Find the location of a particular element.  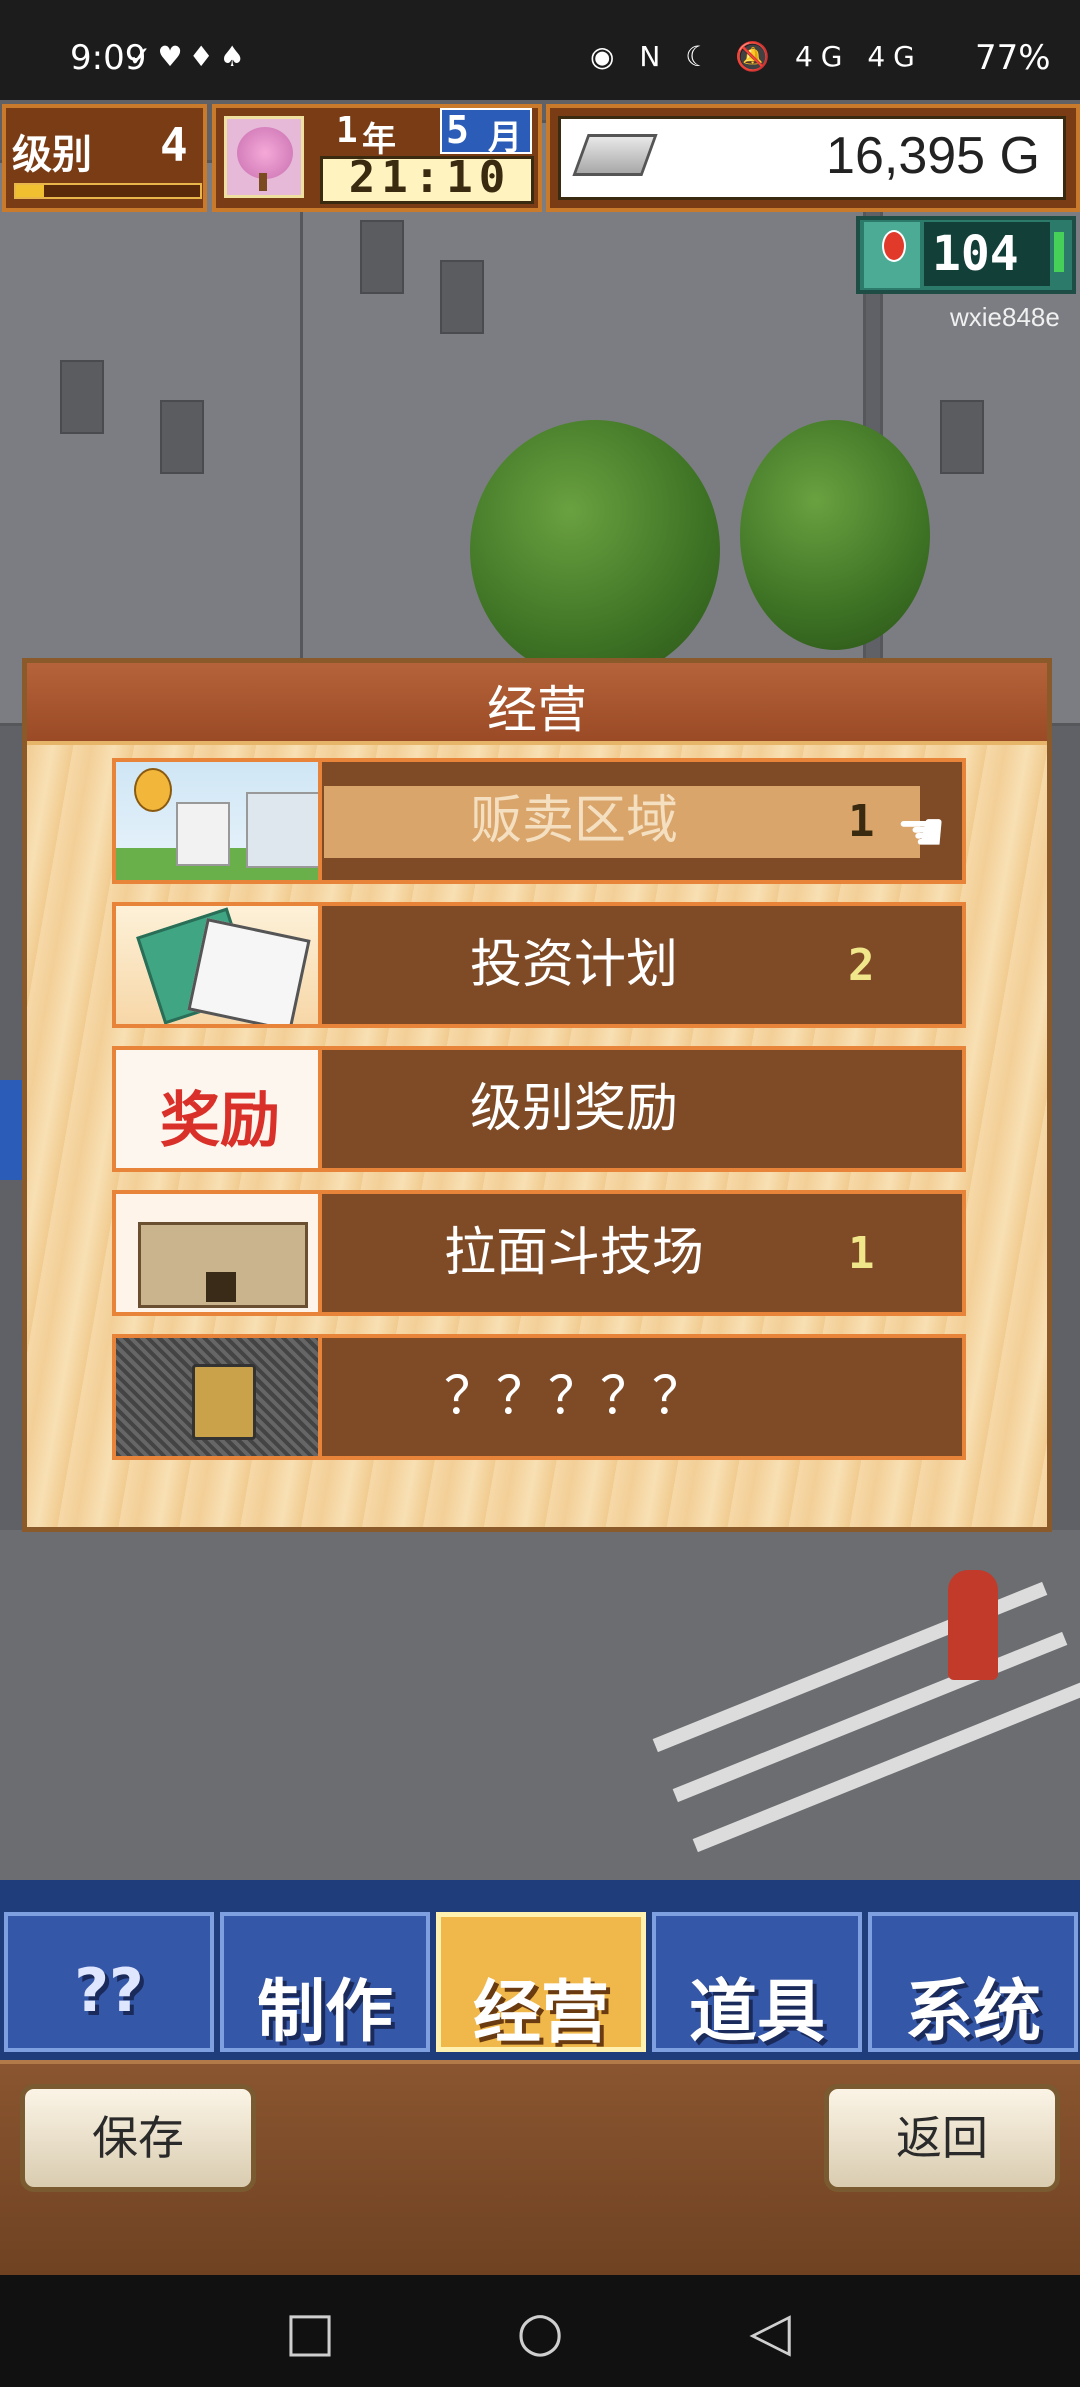

tab-items: 道具 is located at coordinates (757, 1982).